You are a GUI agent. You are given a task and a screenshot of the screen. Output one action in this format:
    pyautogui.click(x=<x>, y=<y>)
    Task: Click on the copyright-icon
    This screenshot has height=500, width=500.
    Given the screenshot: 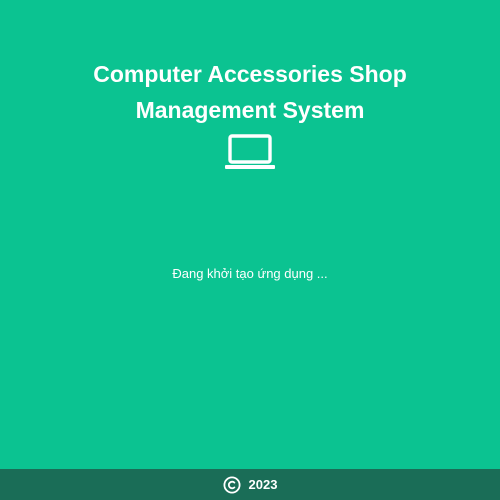 What is the action you would take?
    pyautogui.click(x=232, y=484)
    